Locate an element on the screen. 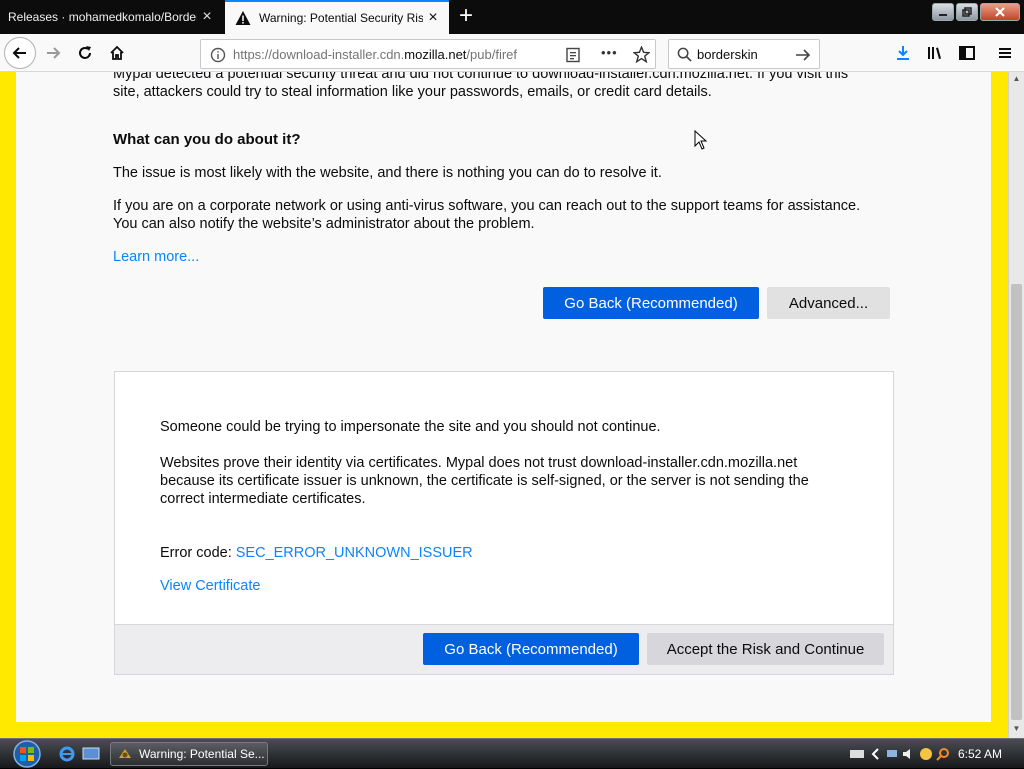 The width and height of the screenshot is (1024, 769). info-icon is located at coordinates (218, 55).